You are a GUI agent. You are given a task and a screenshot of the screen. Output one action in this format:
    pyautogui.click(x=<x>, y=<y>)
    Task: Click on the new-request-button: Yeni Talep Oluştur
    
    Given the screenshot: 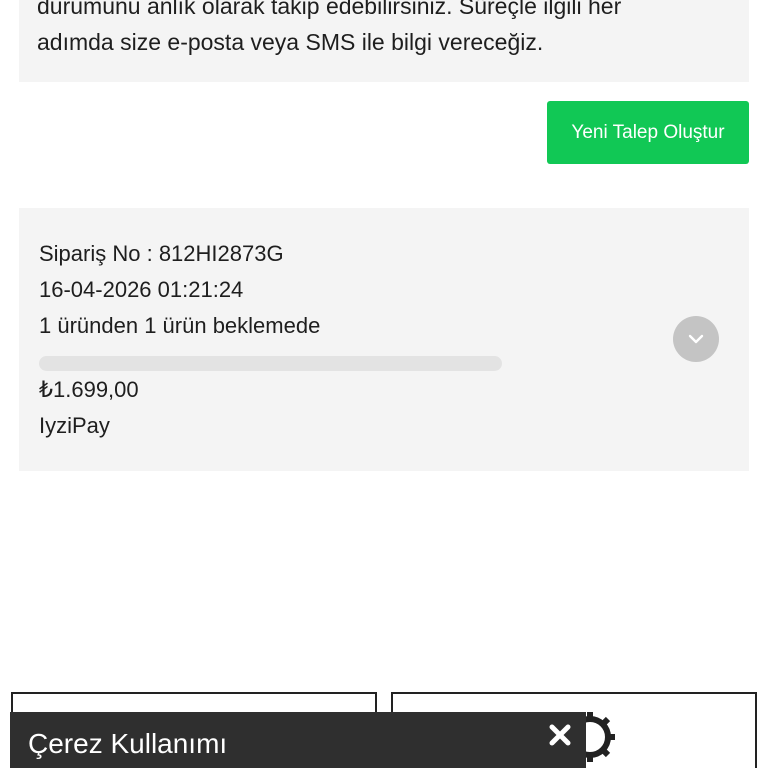 What is the action you would take?
    pyautogui.click(x=648, y=132)
    